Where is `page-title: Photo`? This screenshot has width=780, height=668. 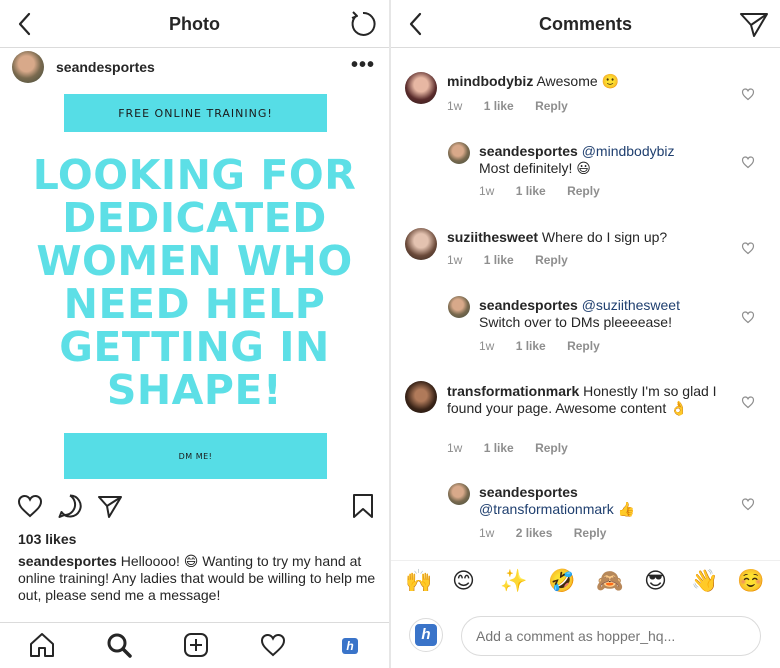 page-title: Photo is located at coordinates (194, 24).